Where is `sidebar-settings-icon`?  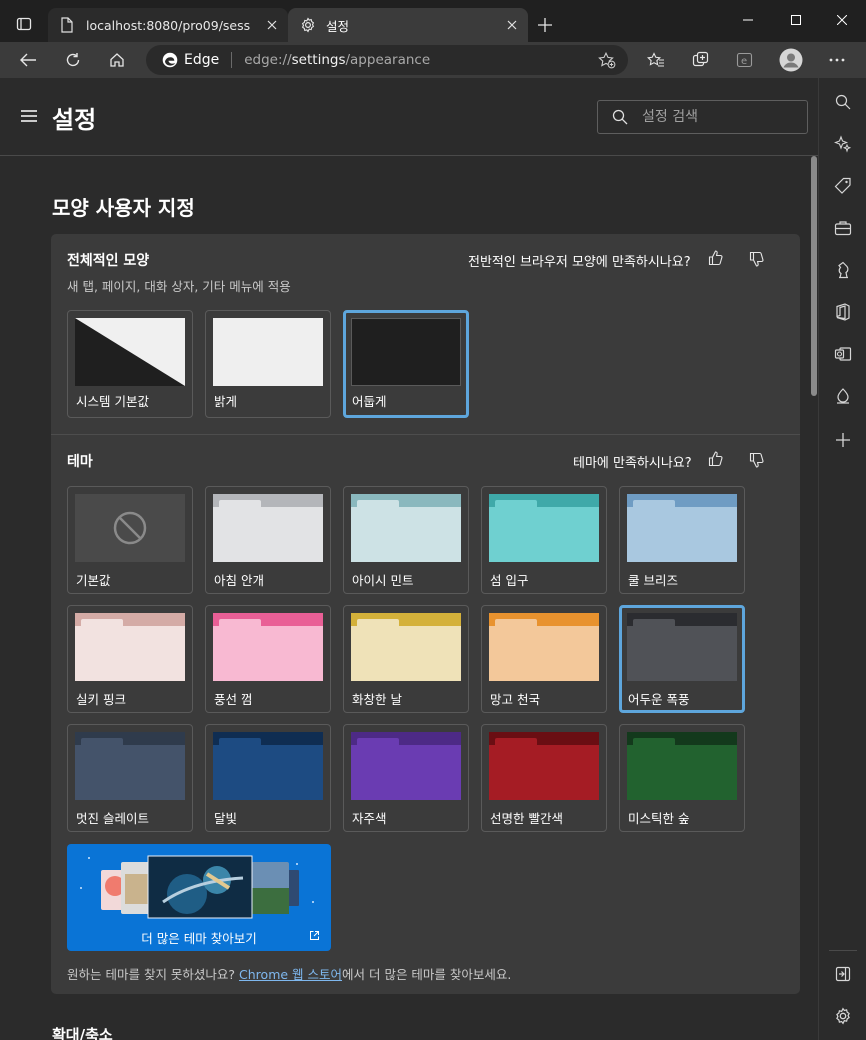
sidebar-settings-icon is located at coordinates (842, 1016).